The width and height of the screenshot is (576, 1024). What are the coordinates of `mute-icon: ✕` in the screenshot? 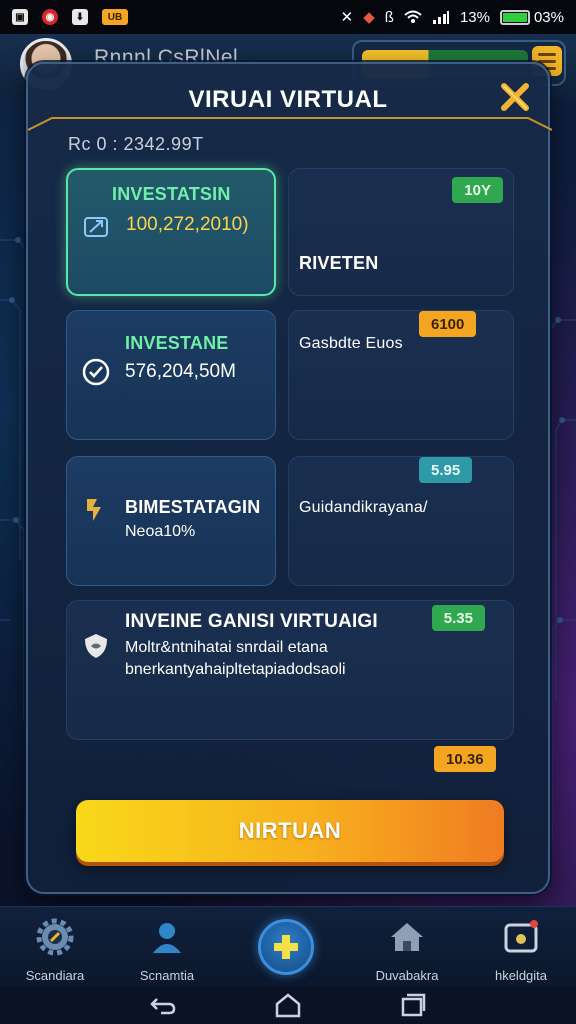 It's located at (347, 17).